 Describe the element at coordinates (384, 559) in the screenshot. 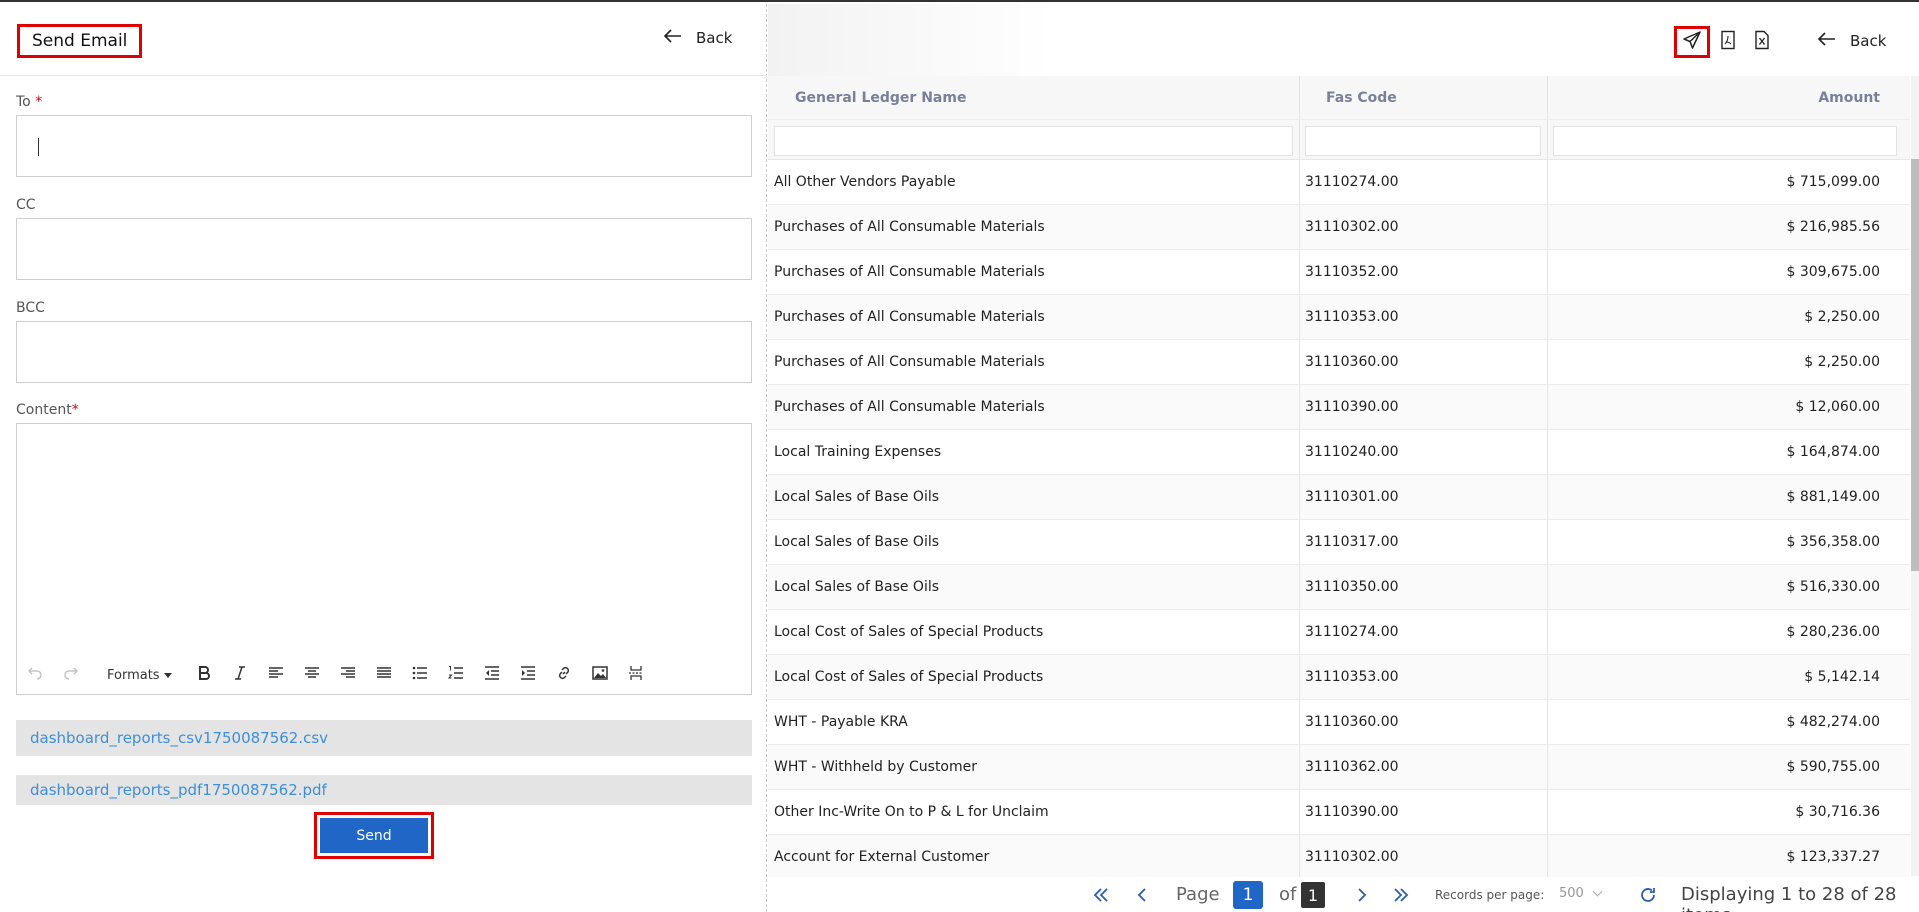

I see `content-editor: Formats` at that location.